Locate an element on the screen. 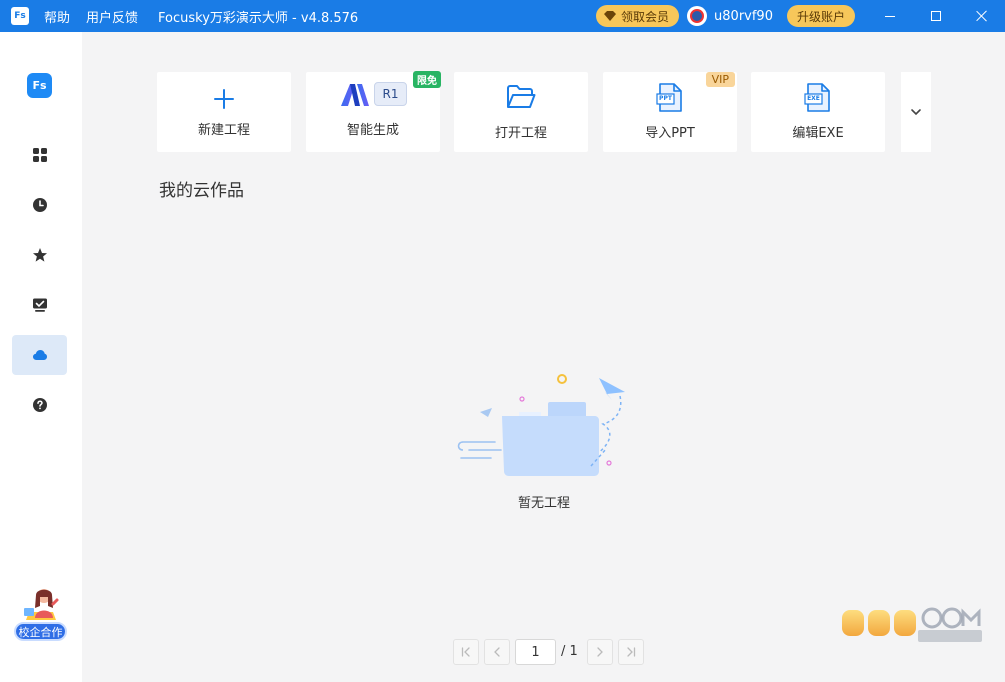  monitor-check-icon is located at coordinates (39, 305).